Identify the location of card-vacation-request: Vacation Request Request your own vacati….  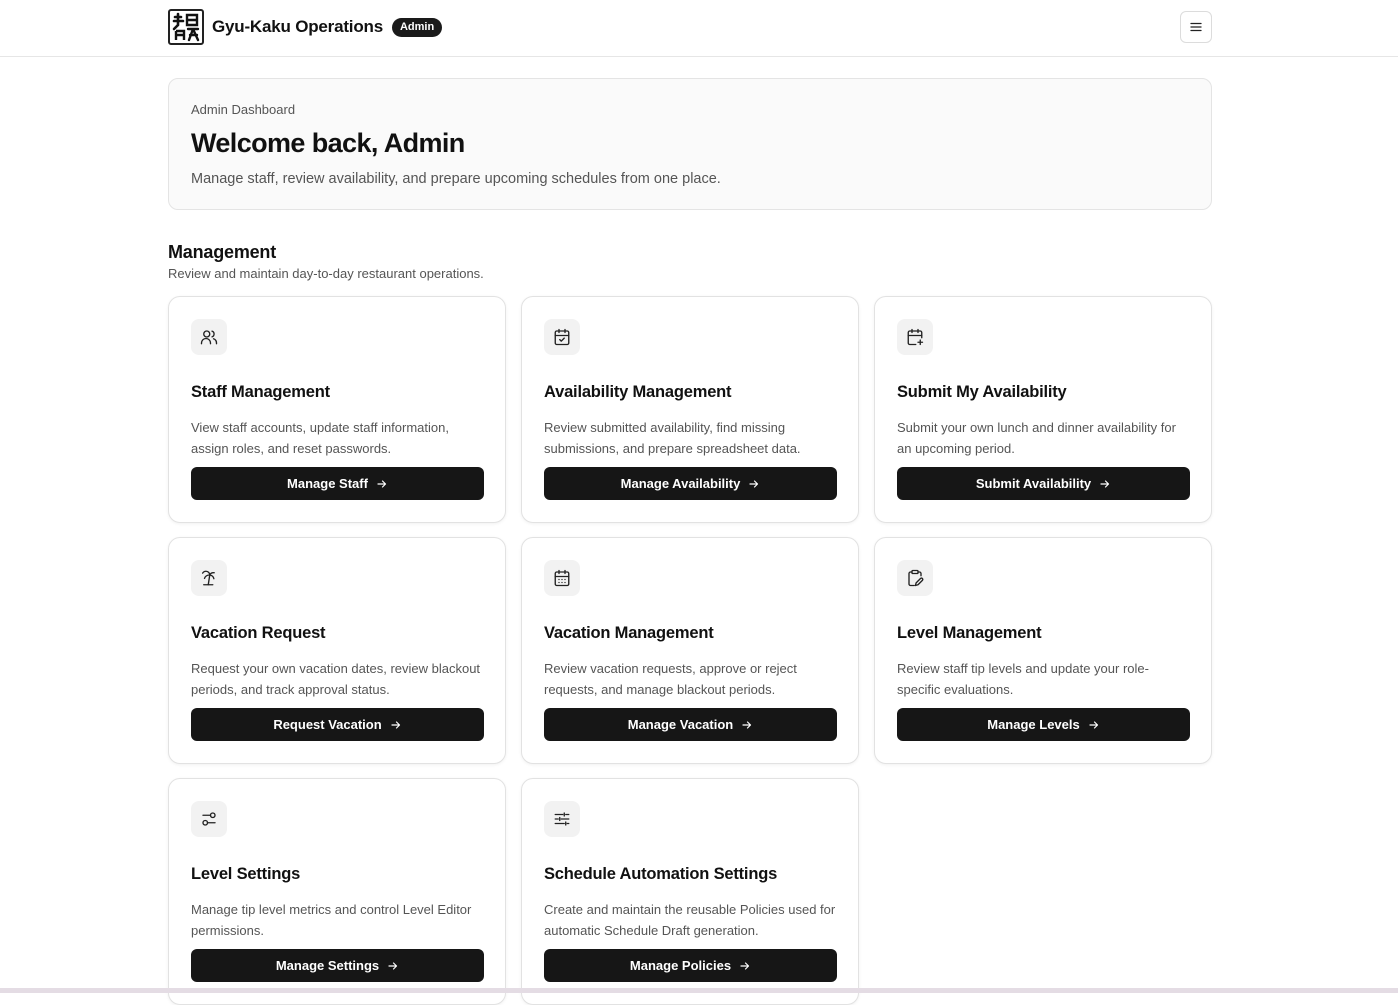
(337, 650).